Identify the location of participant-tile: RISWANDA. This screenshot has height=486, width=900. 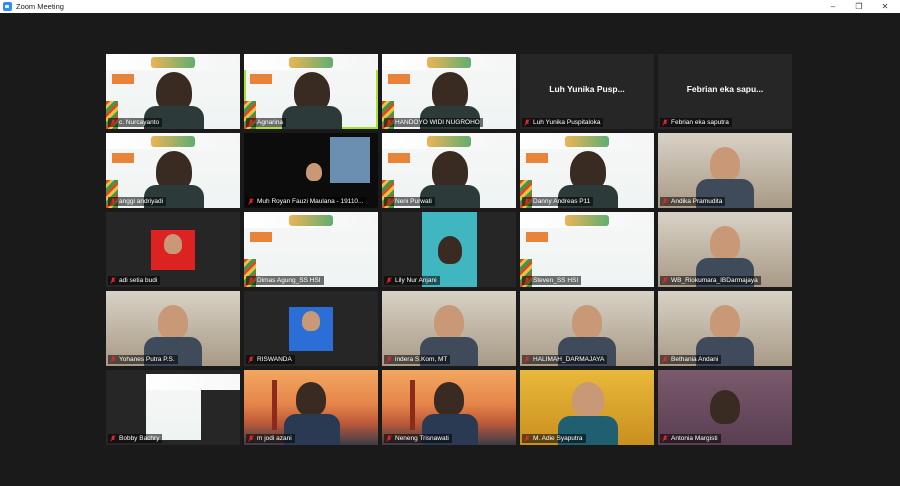
(311, 328).